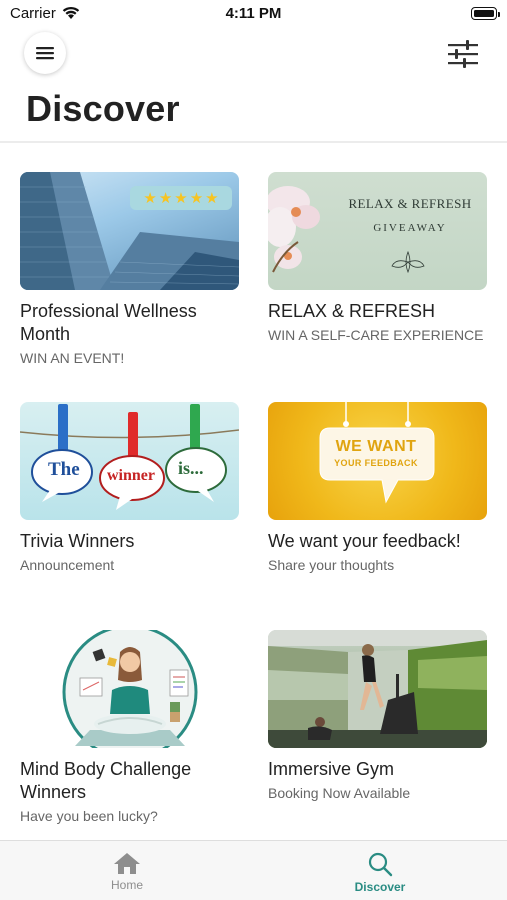 The height and width of the screenshot is (900, 507). I want to click on tab-home: Home, so click(127, 870).